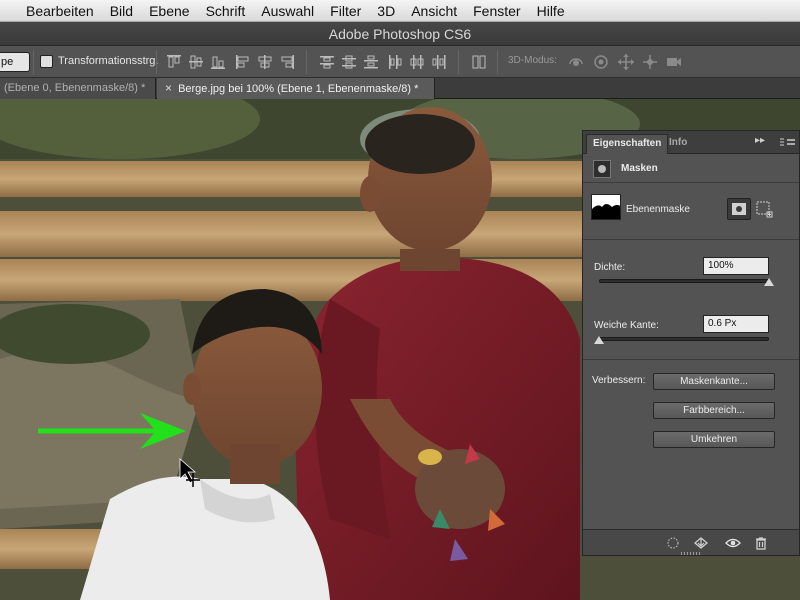 The height and width of the screenshot is (600, 800). I want to click on distribute-right-icon, so click(439, 62).